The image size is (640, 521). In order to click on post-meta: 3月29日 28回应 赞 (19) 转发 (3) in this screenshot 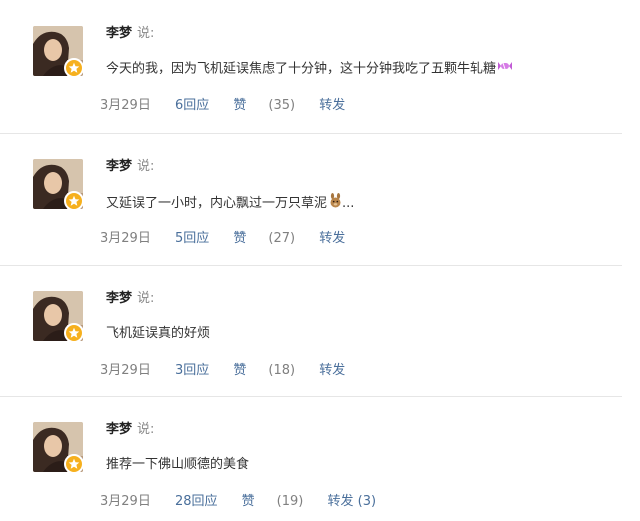, I will do `click(248, 502)`.